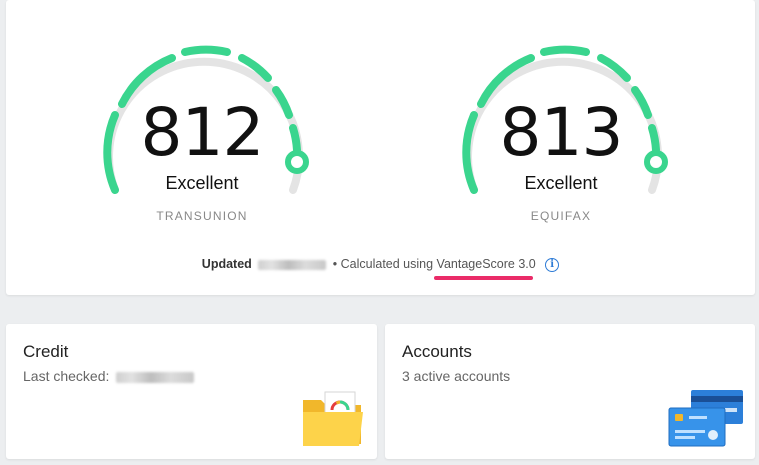 This screenshot has width=759, height=465. I want to click on last-checked-date-redacted, so click(155, 377).